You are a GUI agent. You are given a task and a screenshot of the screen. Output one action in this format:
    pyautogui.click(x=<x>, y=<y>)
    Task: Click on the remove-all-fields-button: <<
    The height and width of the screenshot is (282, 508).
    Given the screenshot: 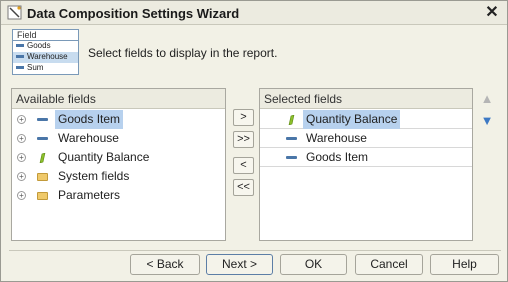 What is the action you would take?
    pyautogui.click(x=243, y=187)
    